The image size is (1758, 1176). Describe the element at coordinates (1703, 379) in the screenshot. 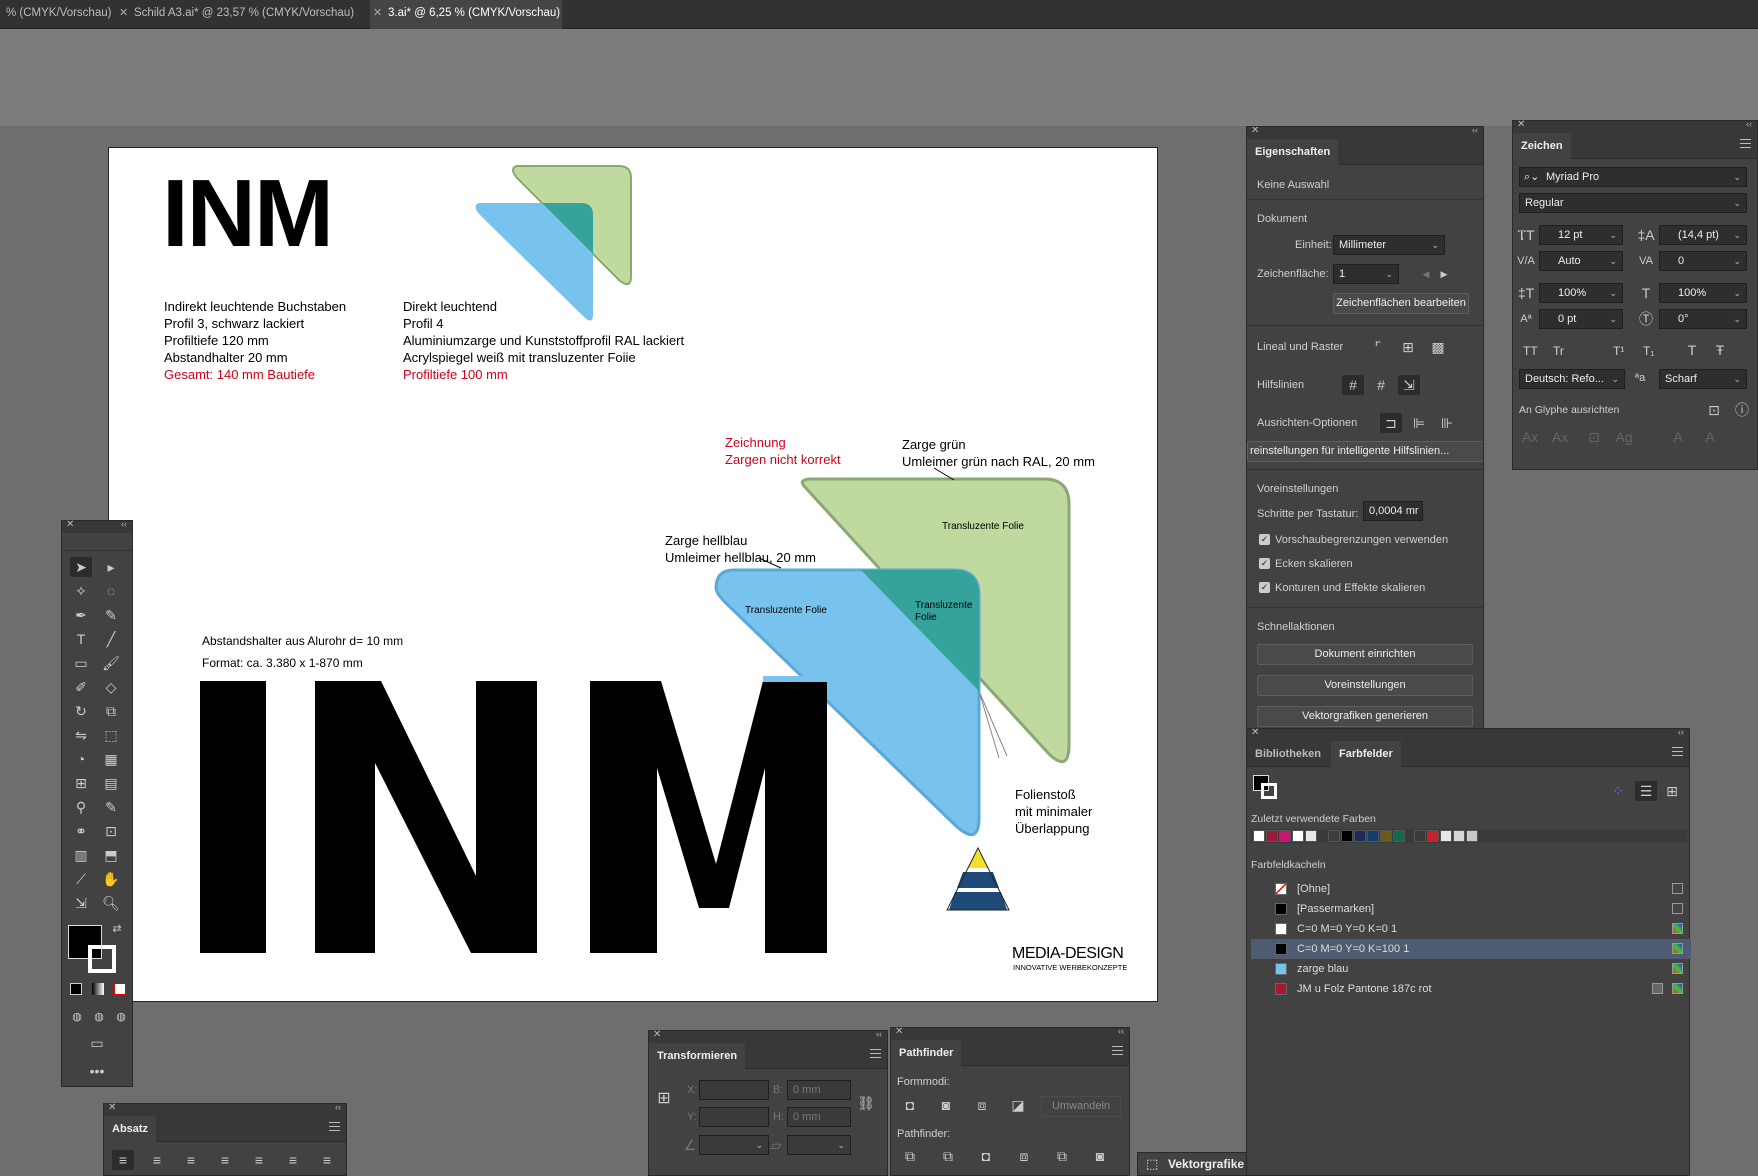

I see `antialias-select: Scharf ⌄` at that location.